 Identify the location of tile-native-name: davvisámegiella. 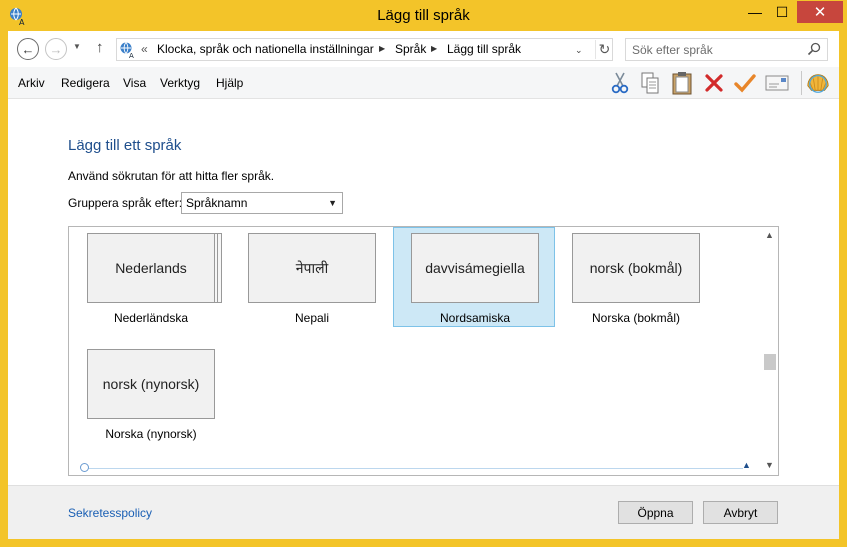
(475, 268).